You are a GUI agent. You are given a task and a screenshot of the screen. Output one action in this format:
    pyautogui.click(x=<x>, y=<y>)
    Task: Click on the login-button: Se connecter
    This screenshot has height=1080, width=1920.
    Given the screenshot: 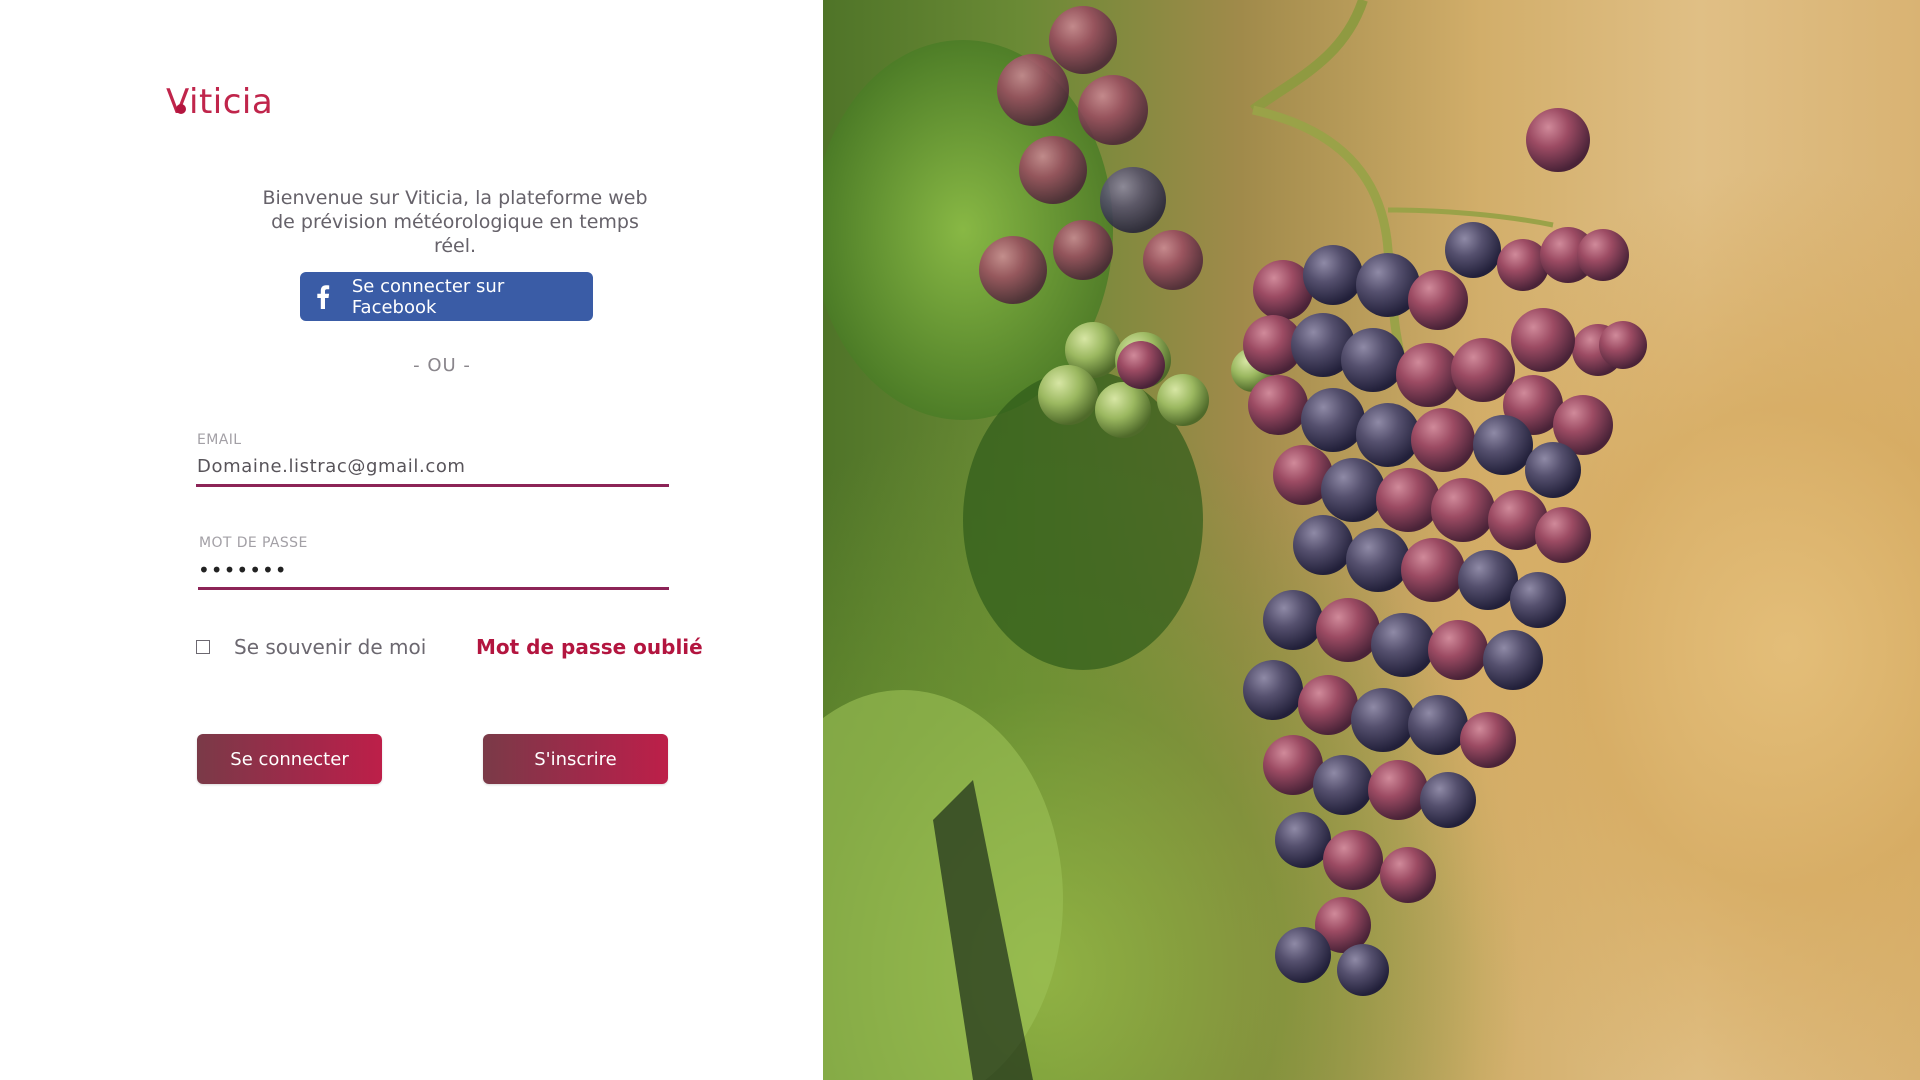 What is the action you would take?
    pyautogui.click(x=289, y=759)
    